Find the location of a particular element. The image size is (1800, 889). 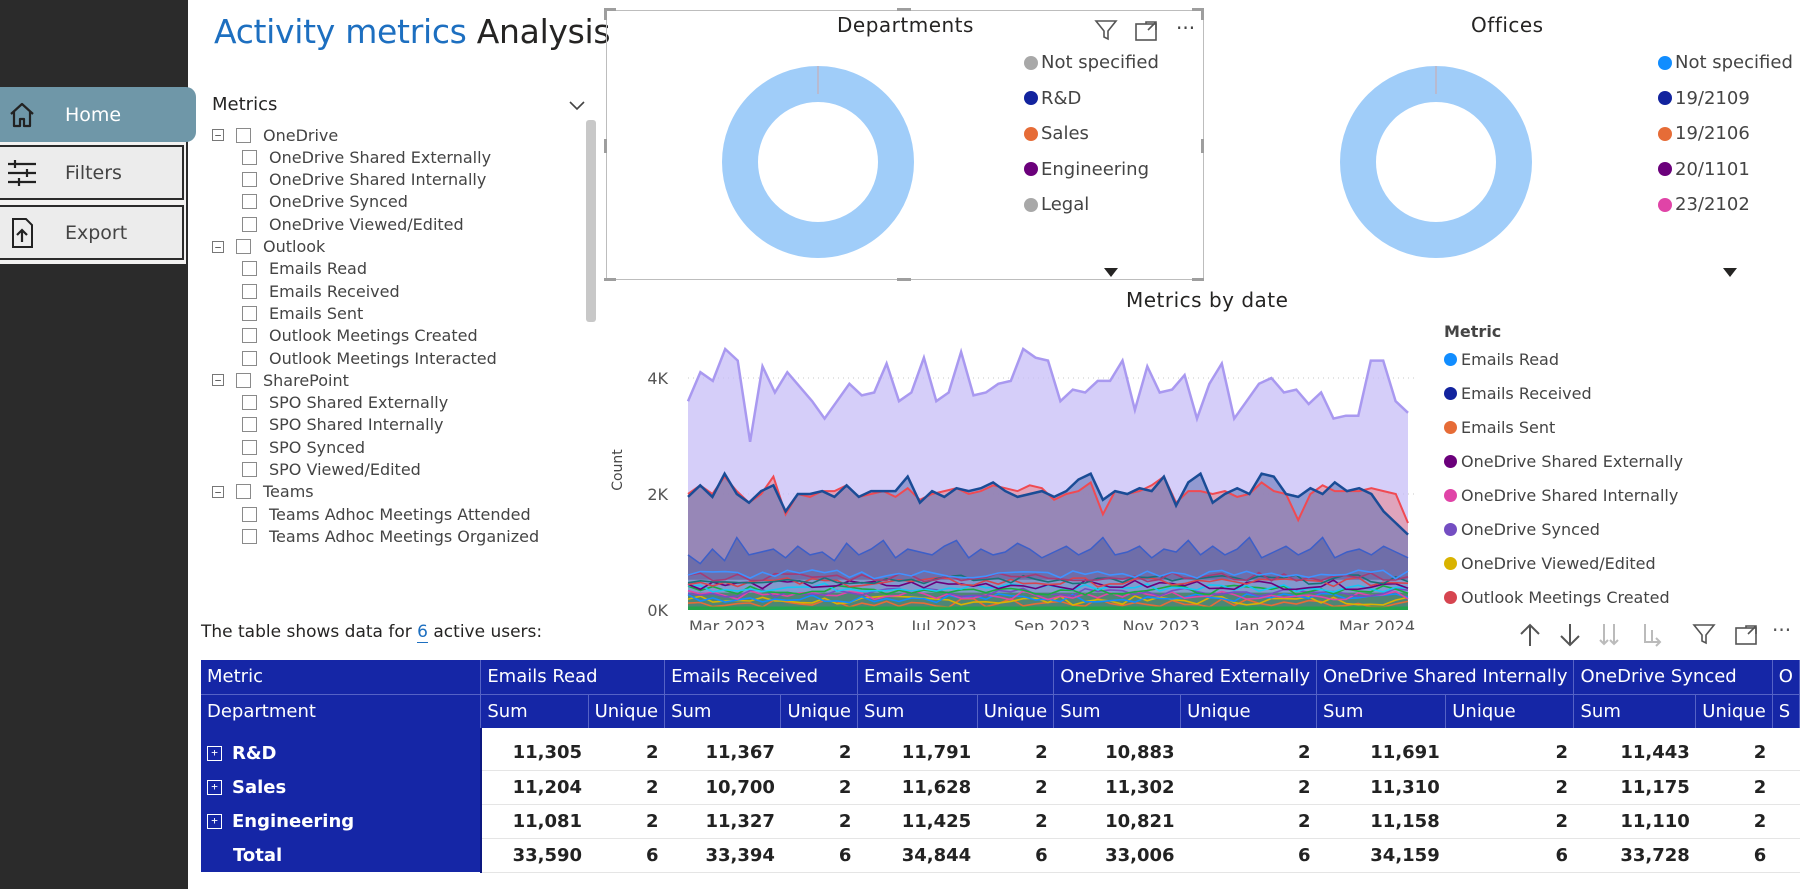

nav-filters-button: Filters is located at coordinates (92, 172).